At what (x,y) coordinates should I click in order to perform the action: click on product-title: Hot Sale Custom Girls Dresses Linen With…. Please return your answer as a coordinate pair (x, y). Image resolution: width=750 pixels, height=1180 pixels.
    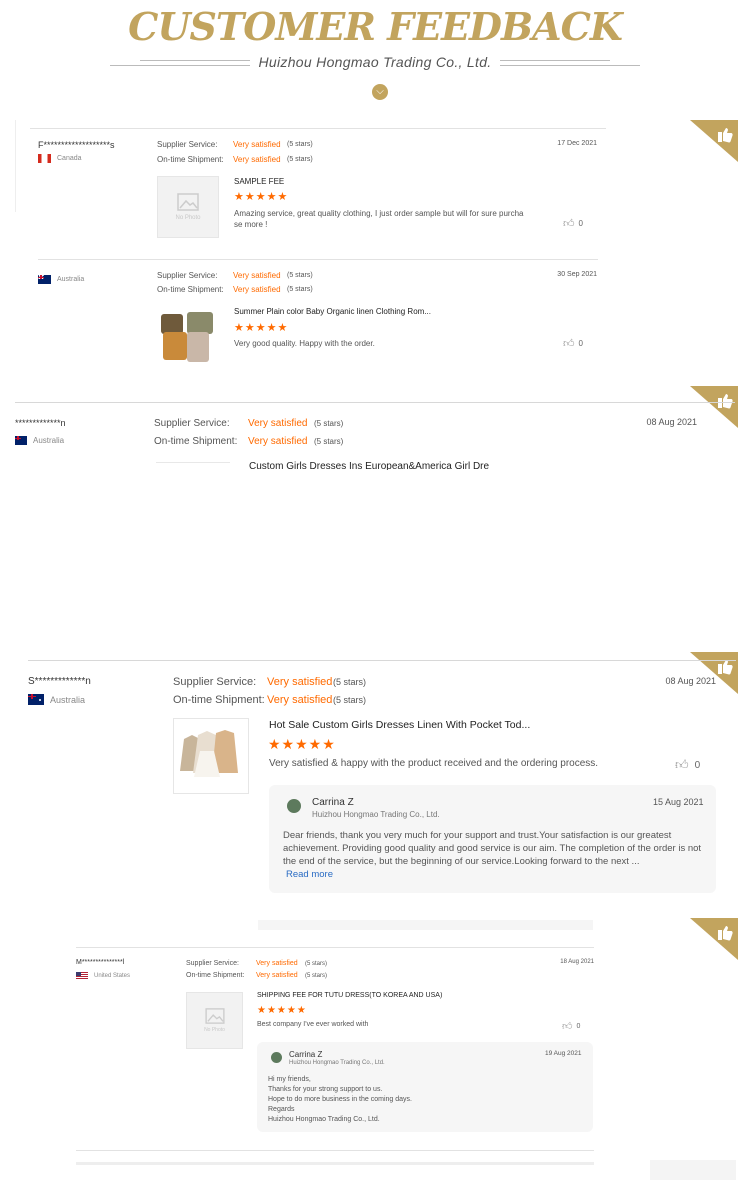
    Looking at the image, I should click on (434, 725).